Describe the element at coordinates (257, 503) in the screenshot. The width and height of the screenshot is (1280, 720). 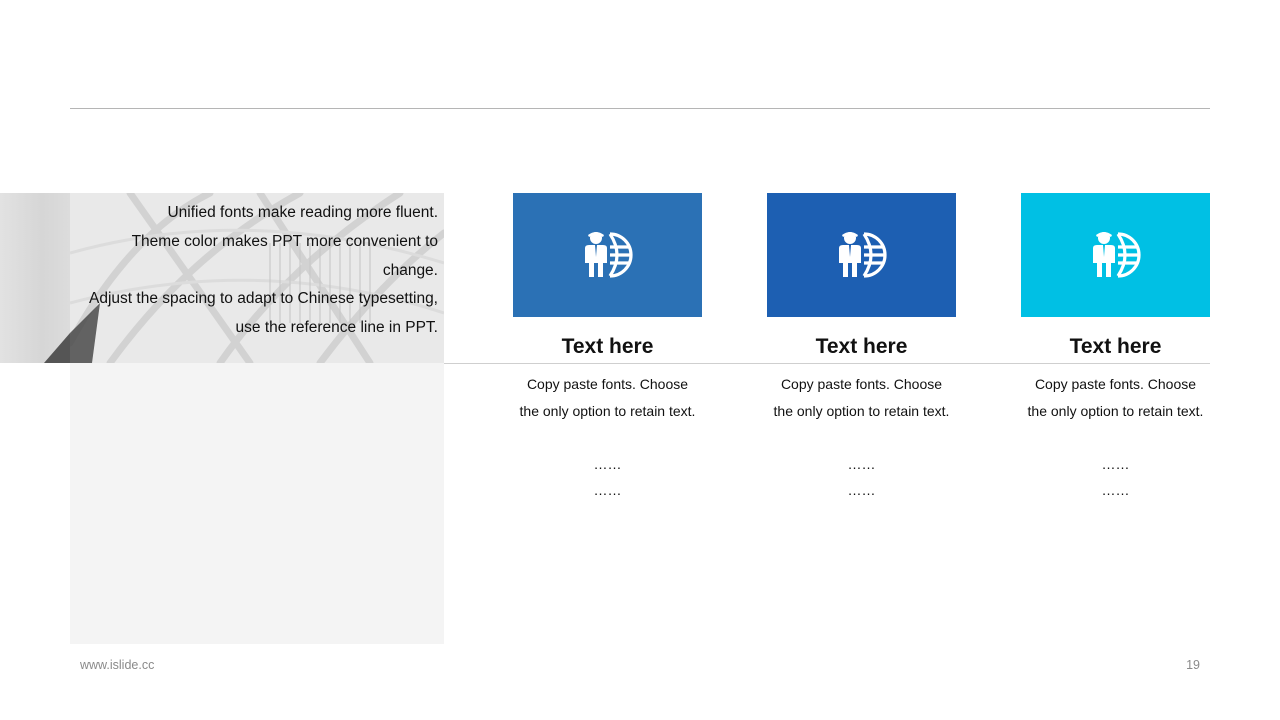
I see `left-grey-panel` at that location.